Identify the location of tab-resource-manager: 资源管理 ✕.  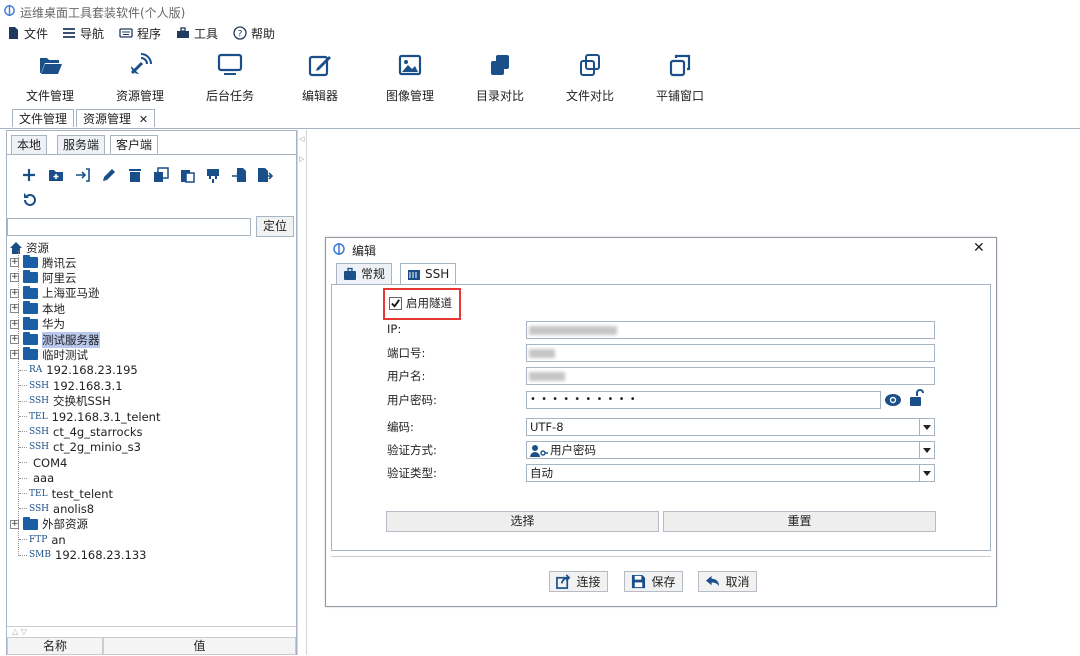
(116, 118).